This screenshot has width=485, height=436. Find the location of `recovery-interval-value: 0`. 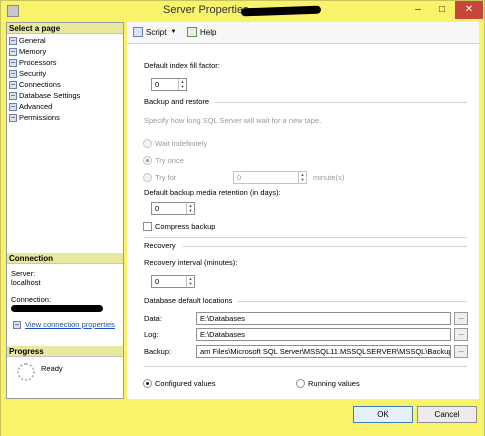

recovery-interval-value: 0 is located at coordinates (157, 281).